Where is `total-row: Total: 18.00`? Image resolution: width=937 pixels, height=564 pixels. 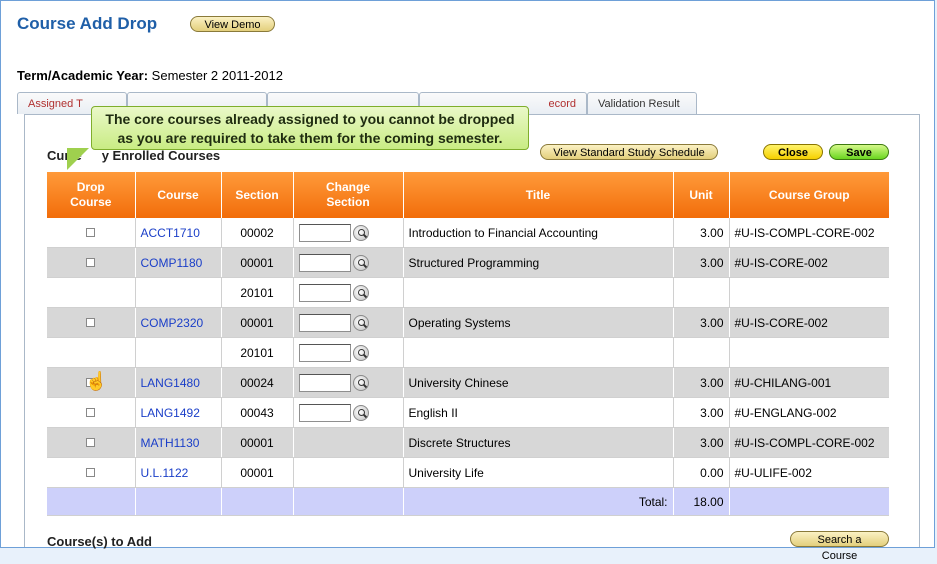 total-row: Total: 18.00 is located at coordinates (468, 501).